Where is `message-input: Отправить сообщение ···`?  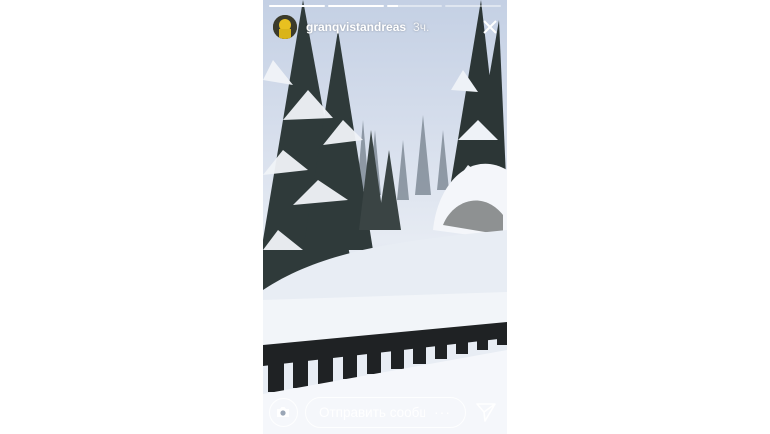
message-input: Отправить сообщение ··· is located at coordinates (385, 412).